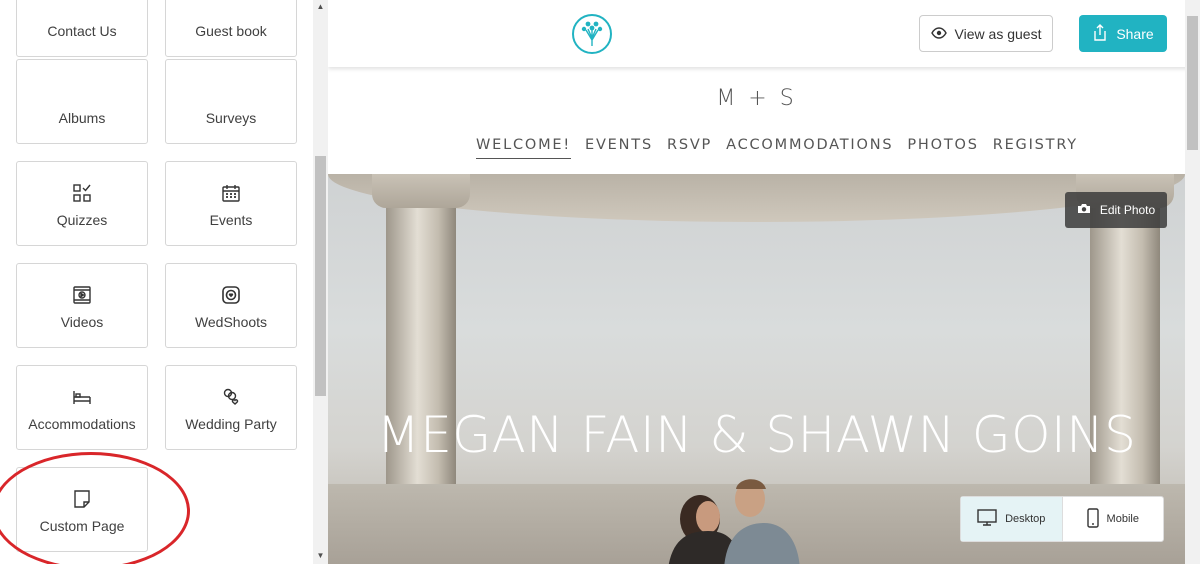 Image resolution: width=1200 pixels, height=564 pixels. I want to click on page-tile-contact-us: Contact Us, so click(82, 28).